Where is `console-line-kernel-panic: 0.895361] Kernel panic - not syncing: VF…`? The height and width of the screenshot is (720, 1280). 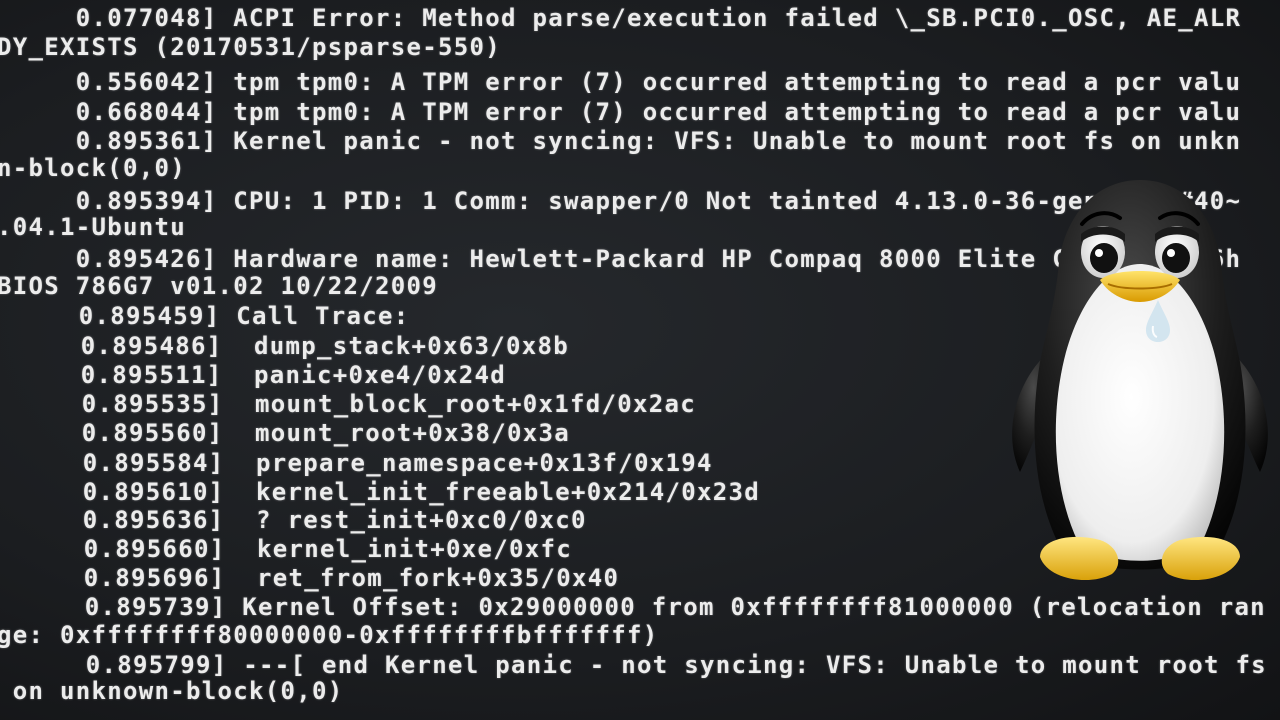
console-line-kernel-panic: 0.895361] Kernel panic - not syncing: VF… is located at coordinates (621, 141).